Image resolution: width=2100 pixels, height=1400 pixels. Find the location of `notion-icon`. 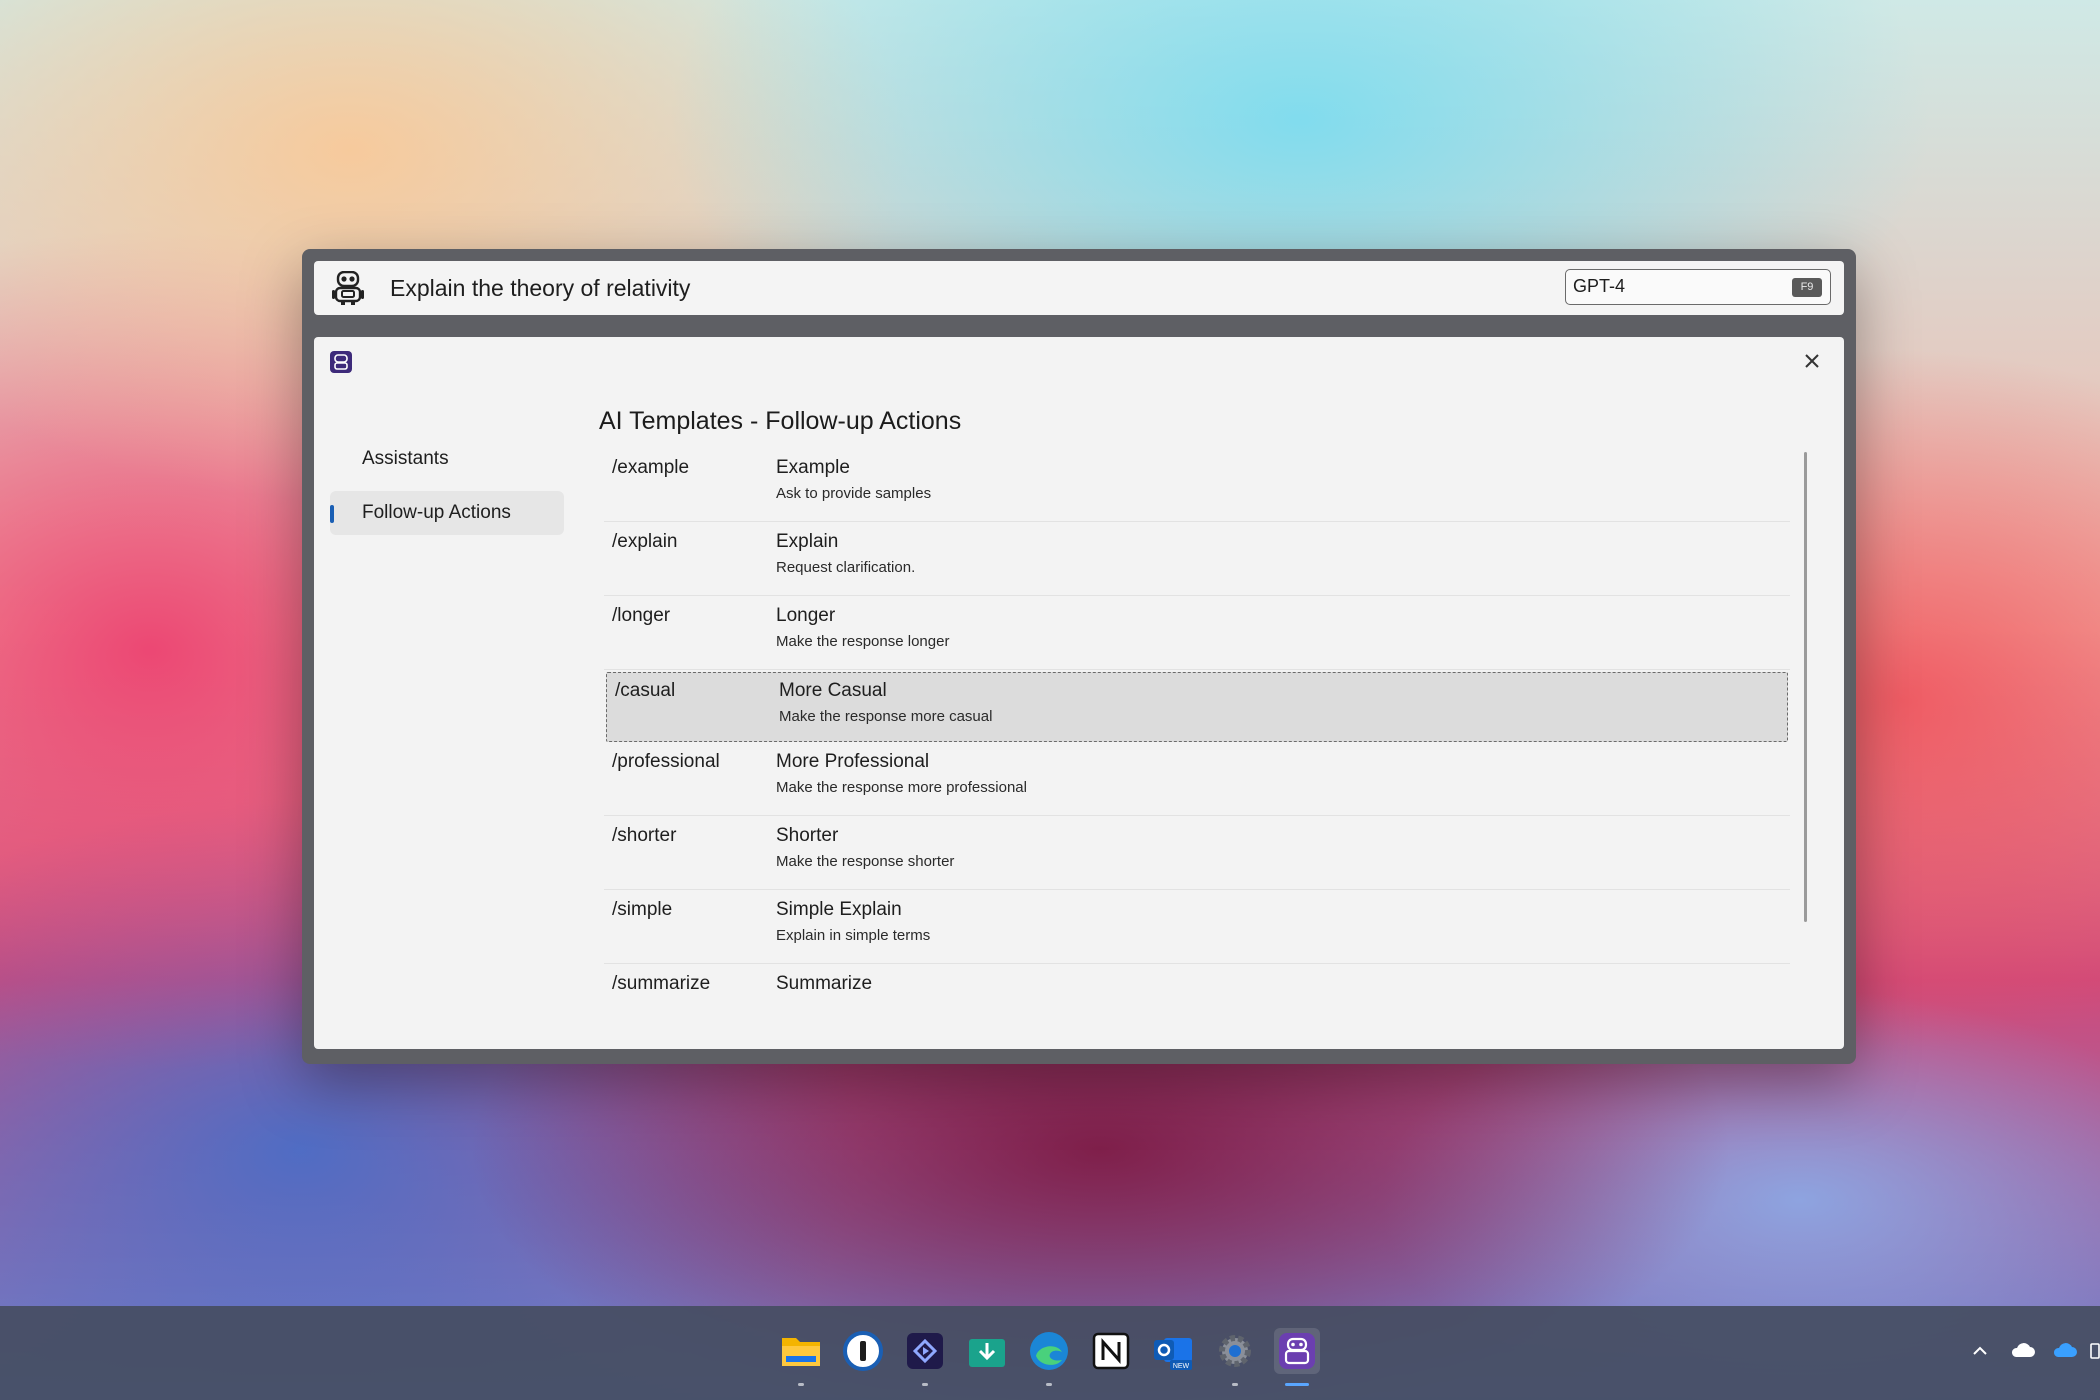

notion-icon is located at coordinates (1111, 1351).